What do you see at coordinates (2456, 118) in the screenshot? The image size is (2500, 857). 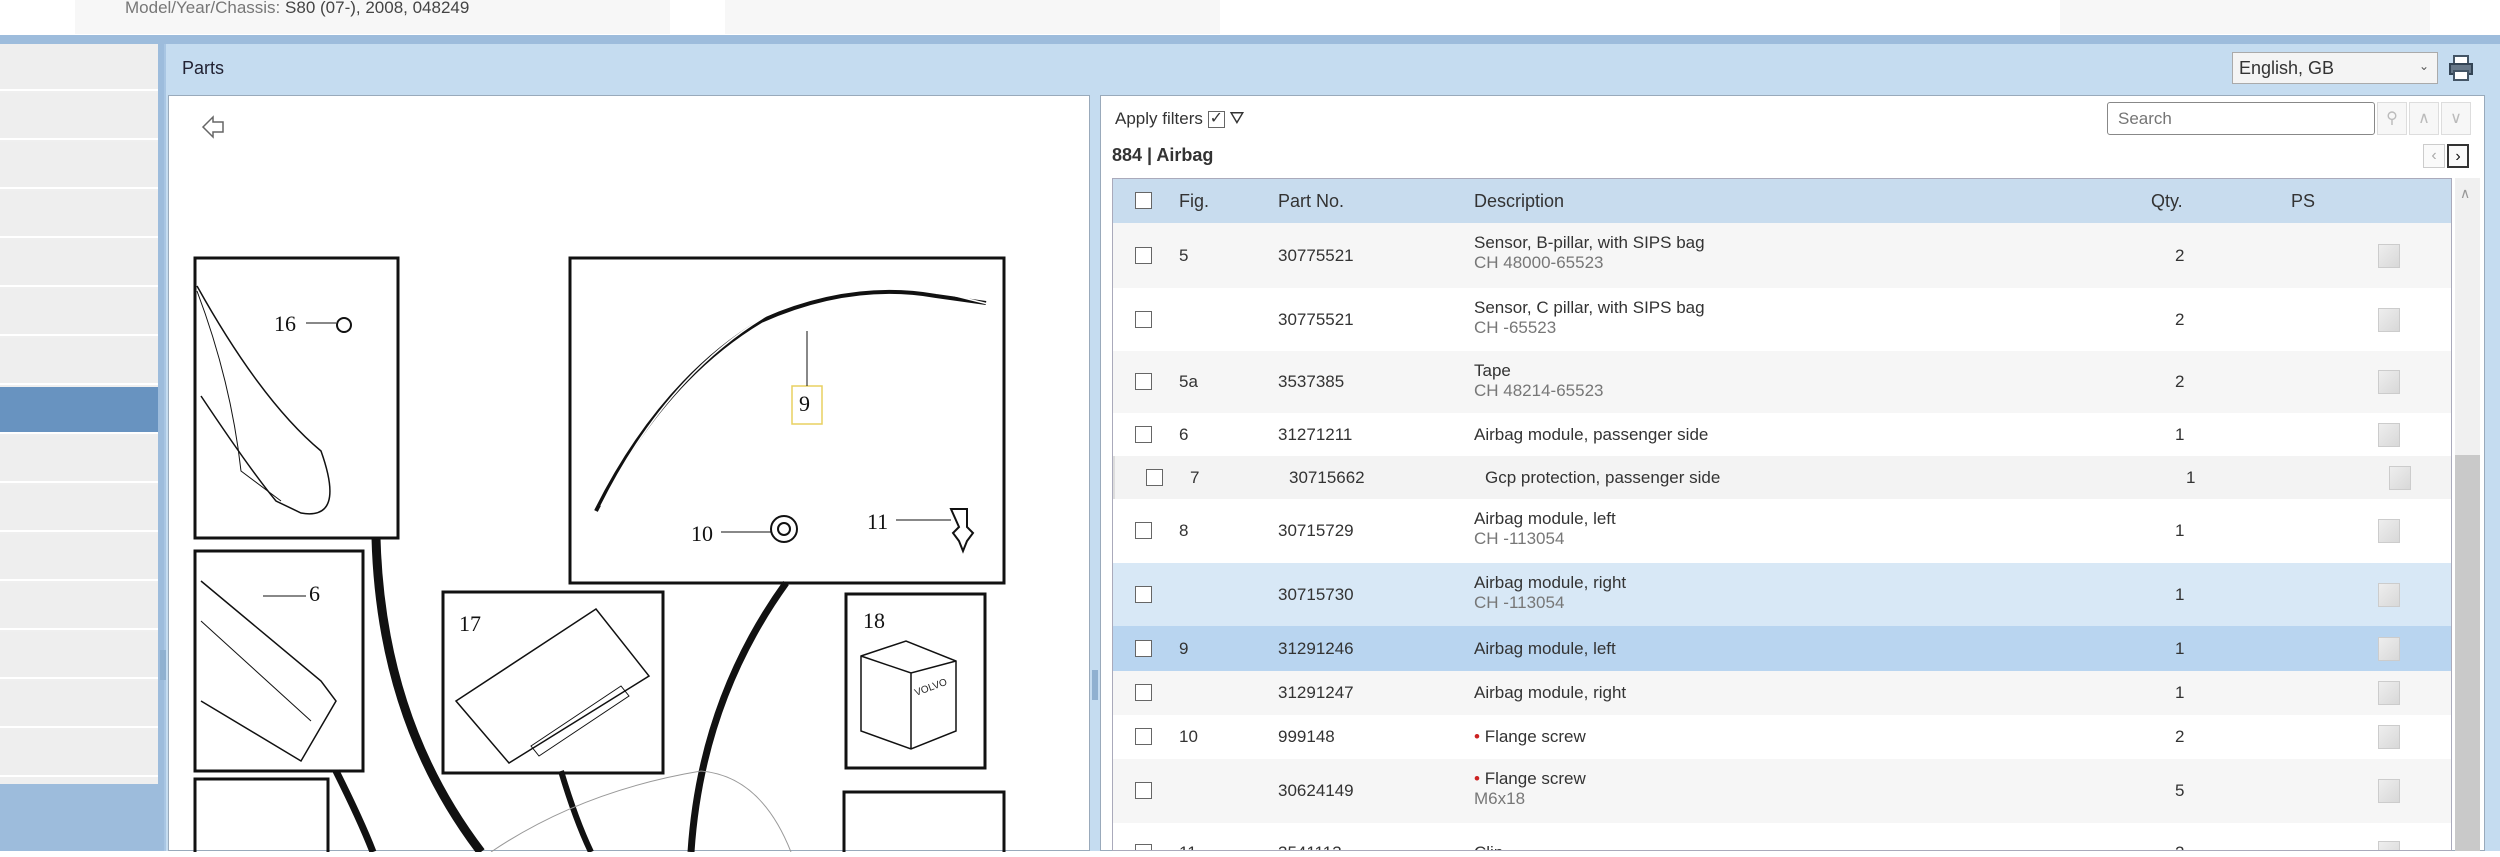 I see `search-next-icon: ∨` at bounding box center [2456, 118].